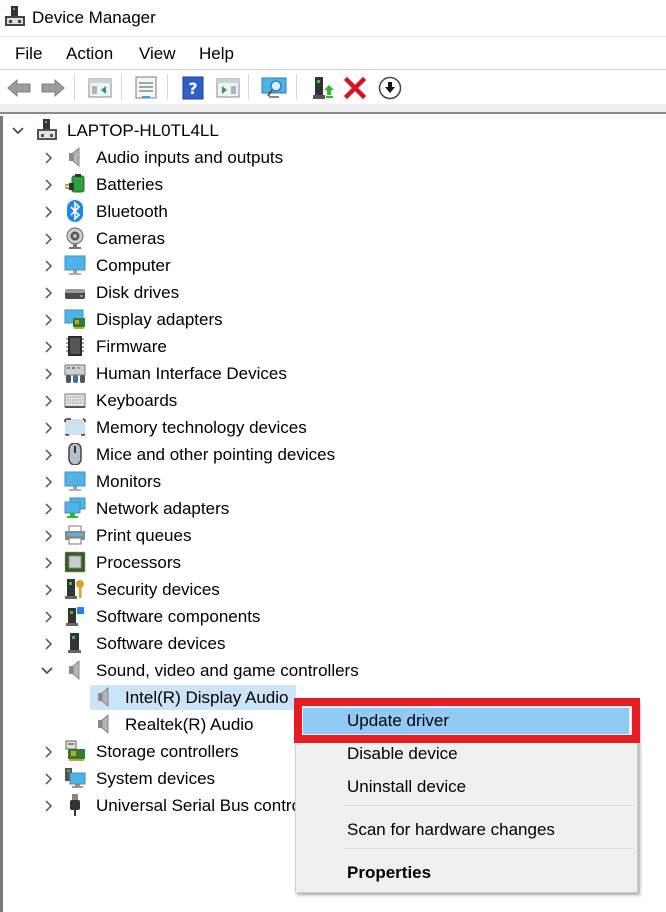 This screenshot has width=666, height=912. Describe the element at coordinates (167, 751) in the screenshot. I see `tree-category-label: Storage controllers` at that location.